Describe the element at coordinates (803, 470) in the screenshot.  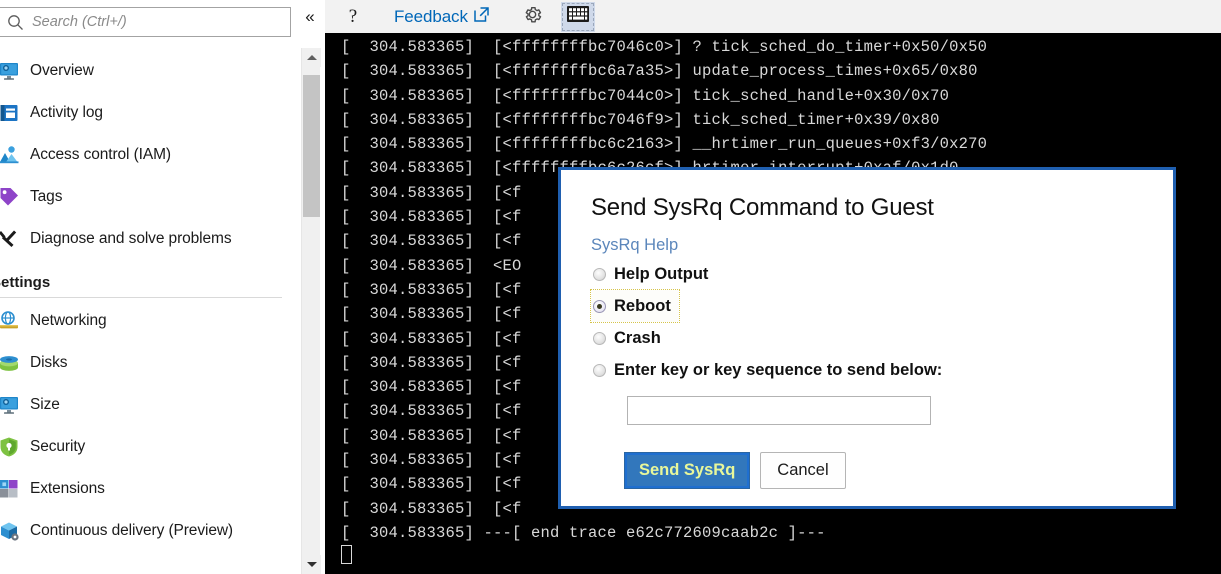
I see `cancel-button: Cancel` at that location.